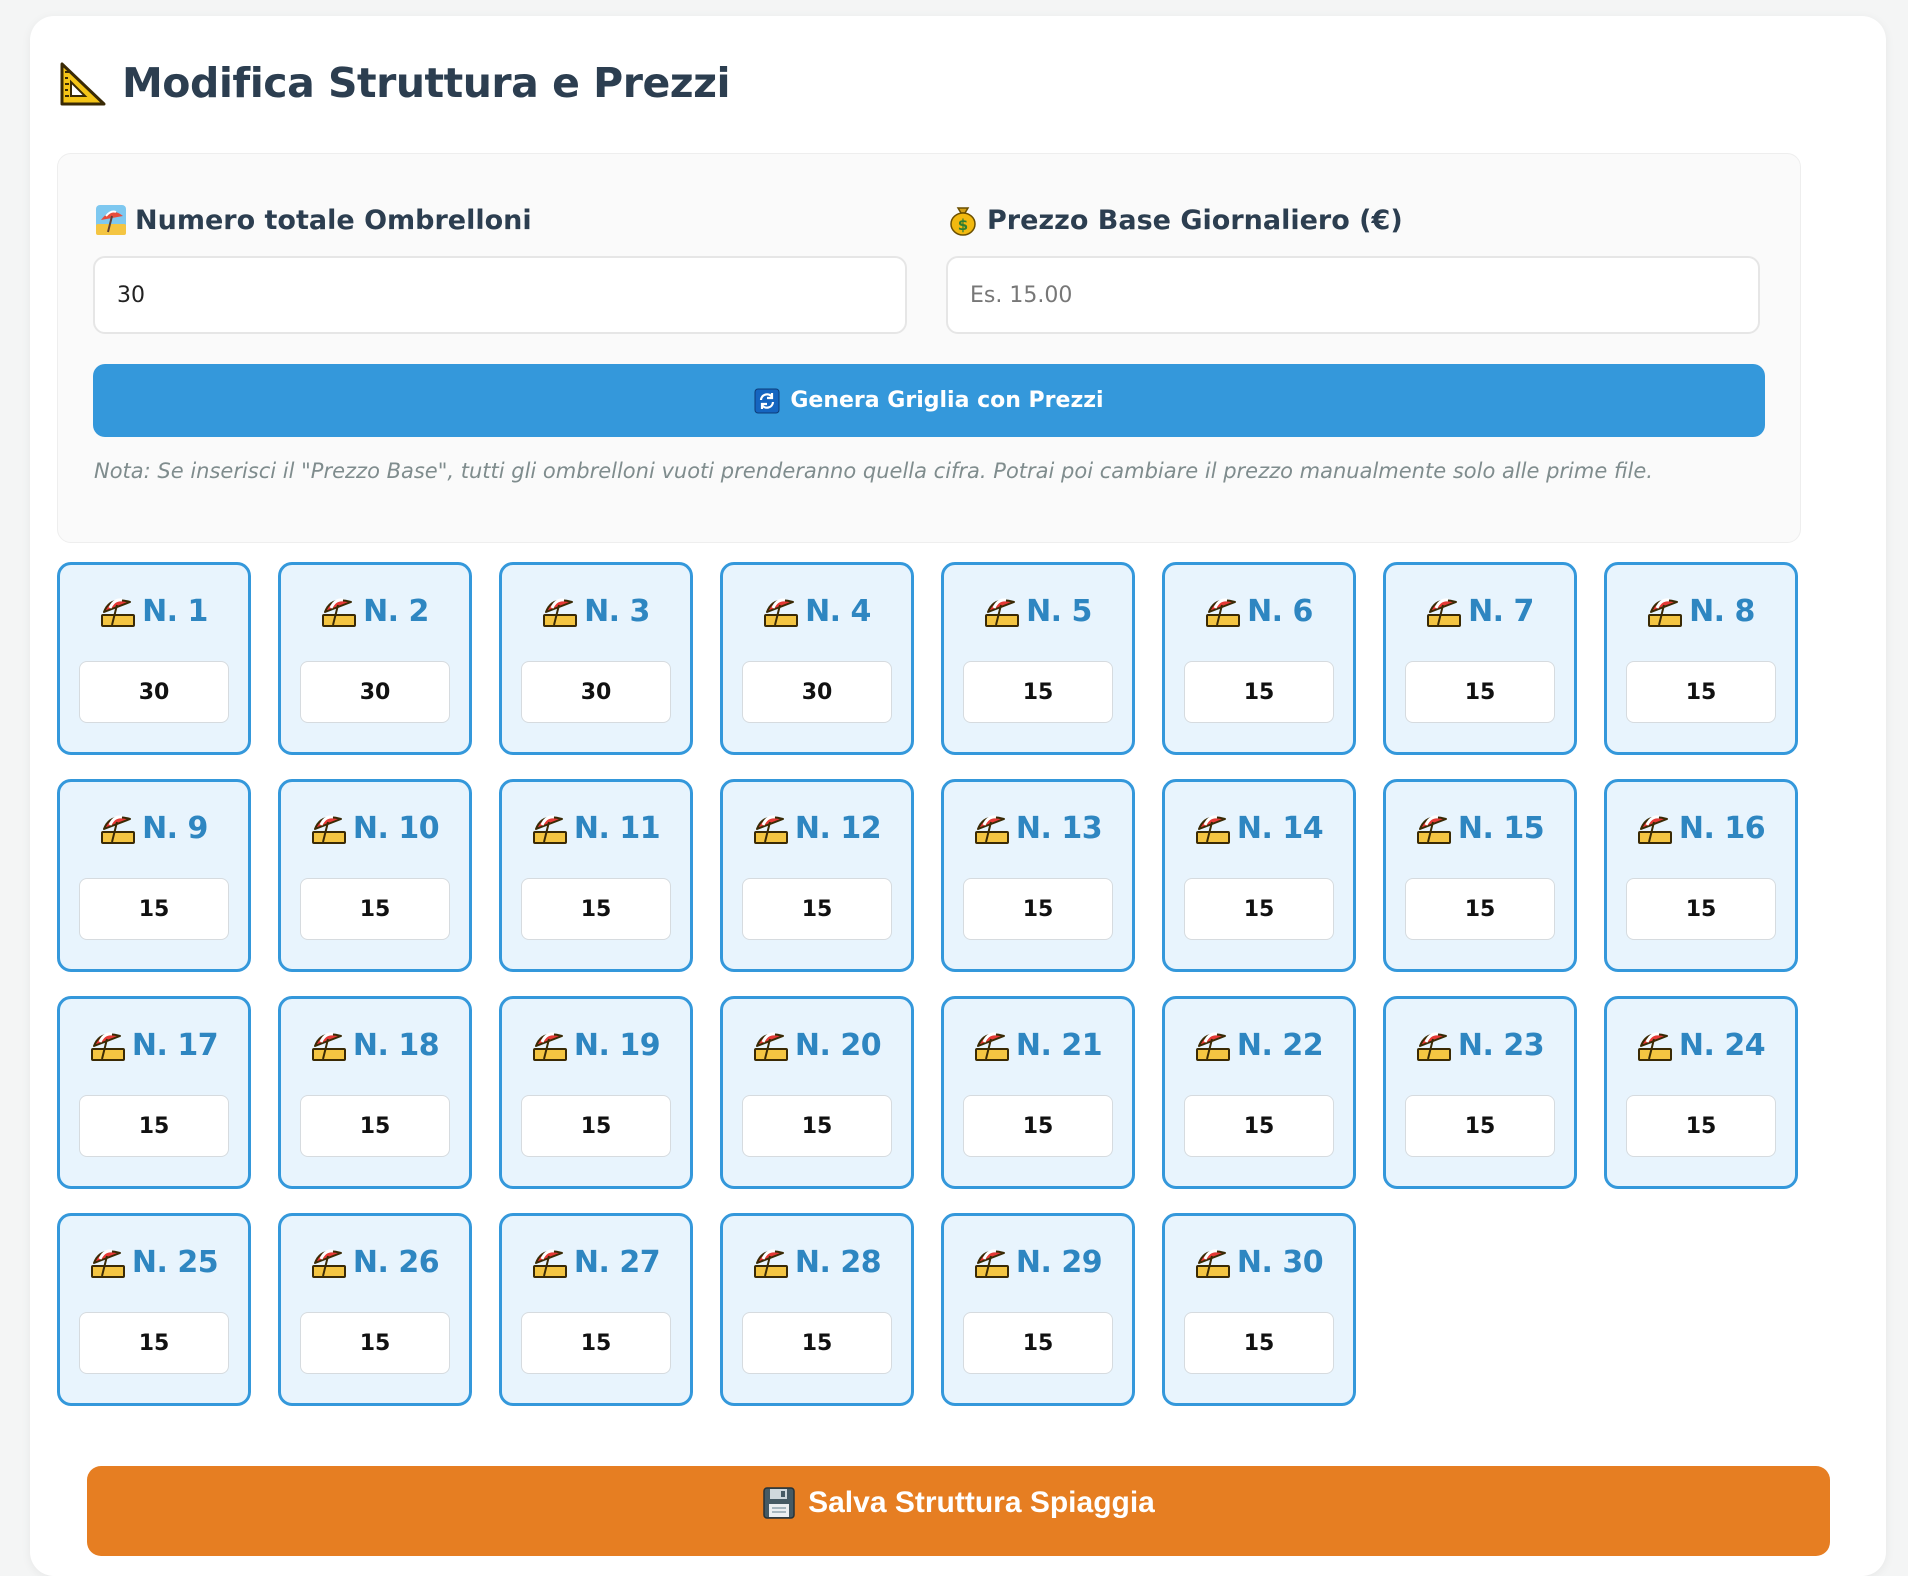 The width and height of the screenshot is (1908, 1576). I want to click on base-price-input, so click(1353, 295).